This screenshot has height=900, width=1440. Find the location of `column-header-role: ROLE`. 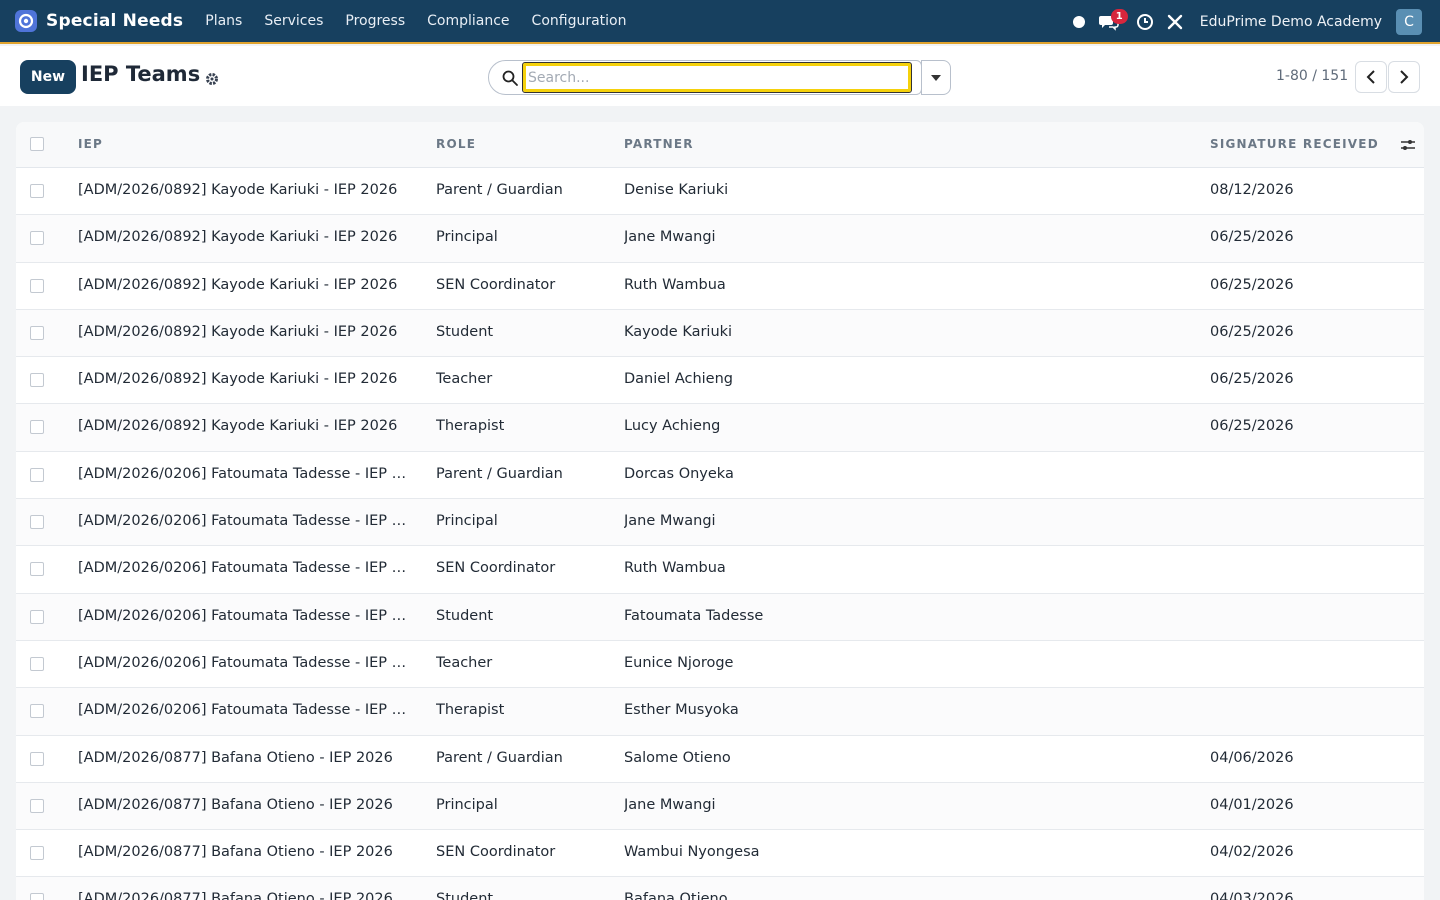

column-header-role: ROLE is located at coordinates (456, 144).